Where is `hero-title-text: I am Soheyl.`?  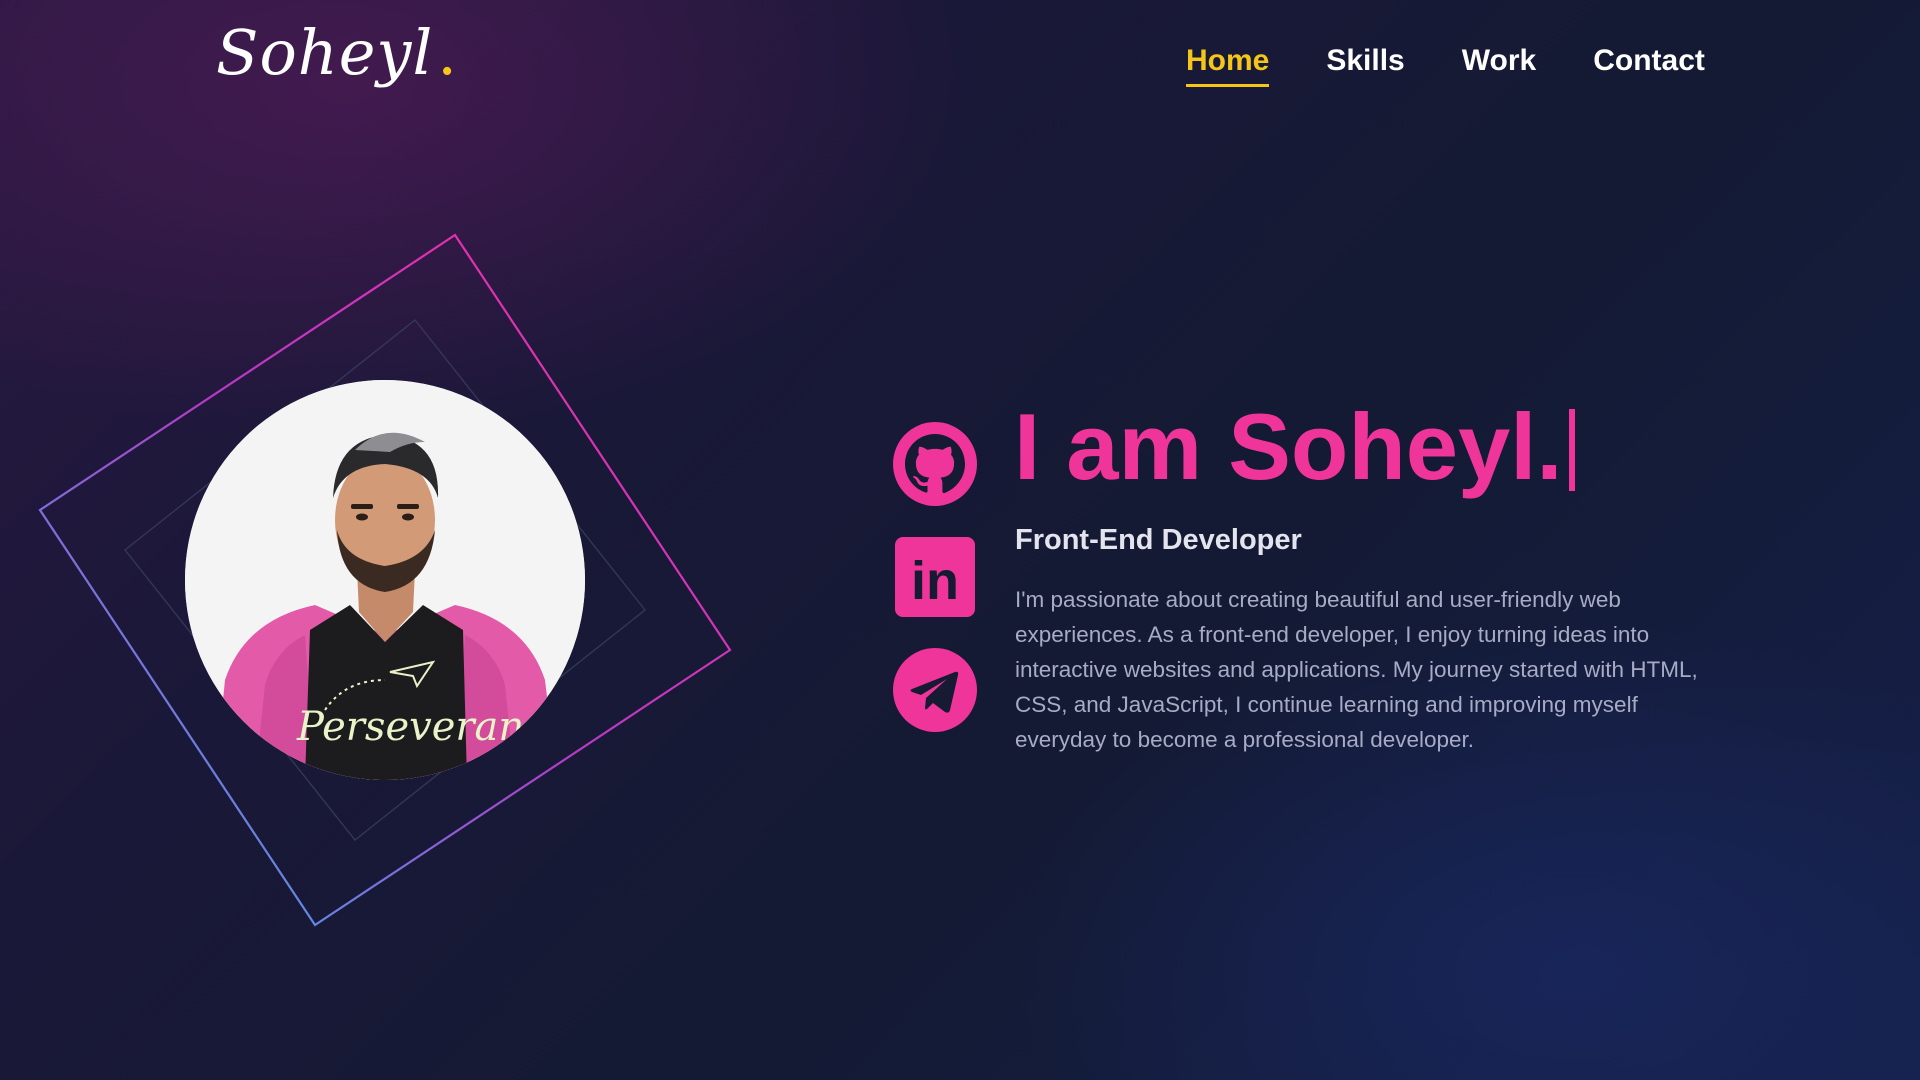 hero-title-text: I am Soheyl. is located at coordinates (1288, 446).